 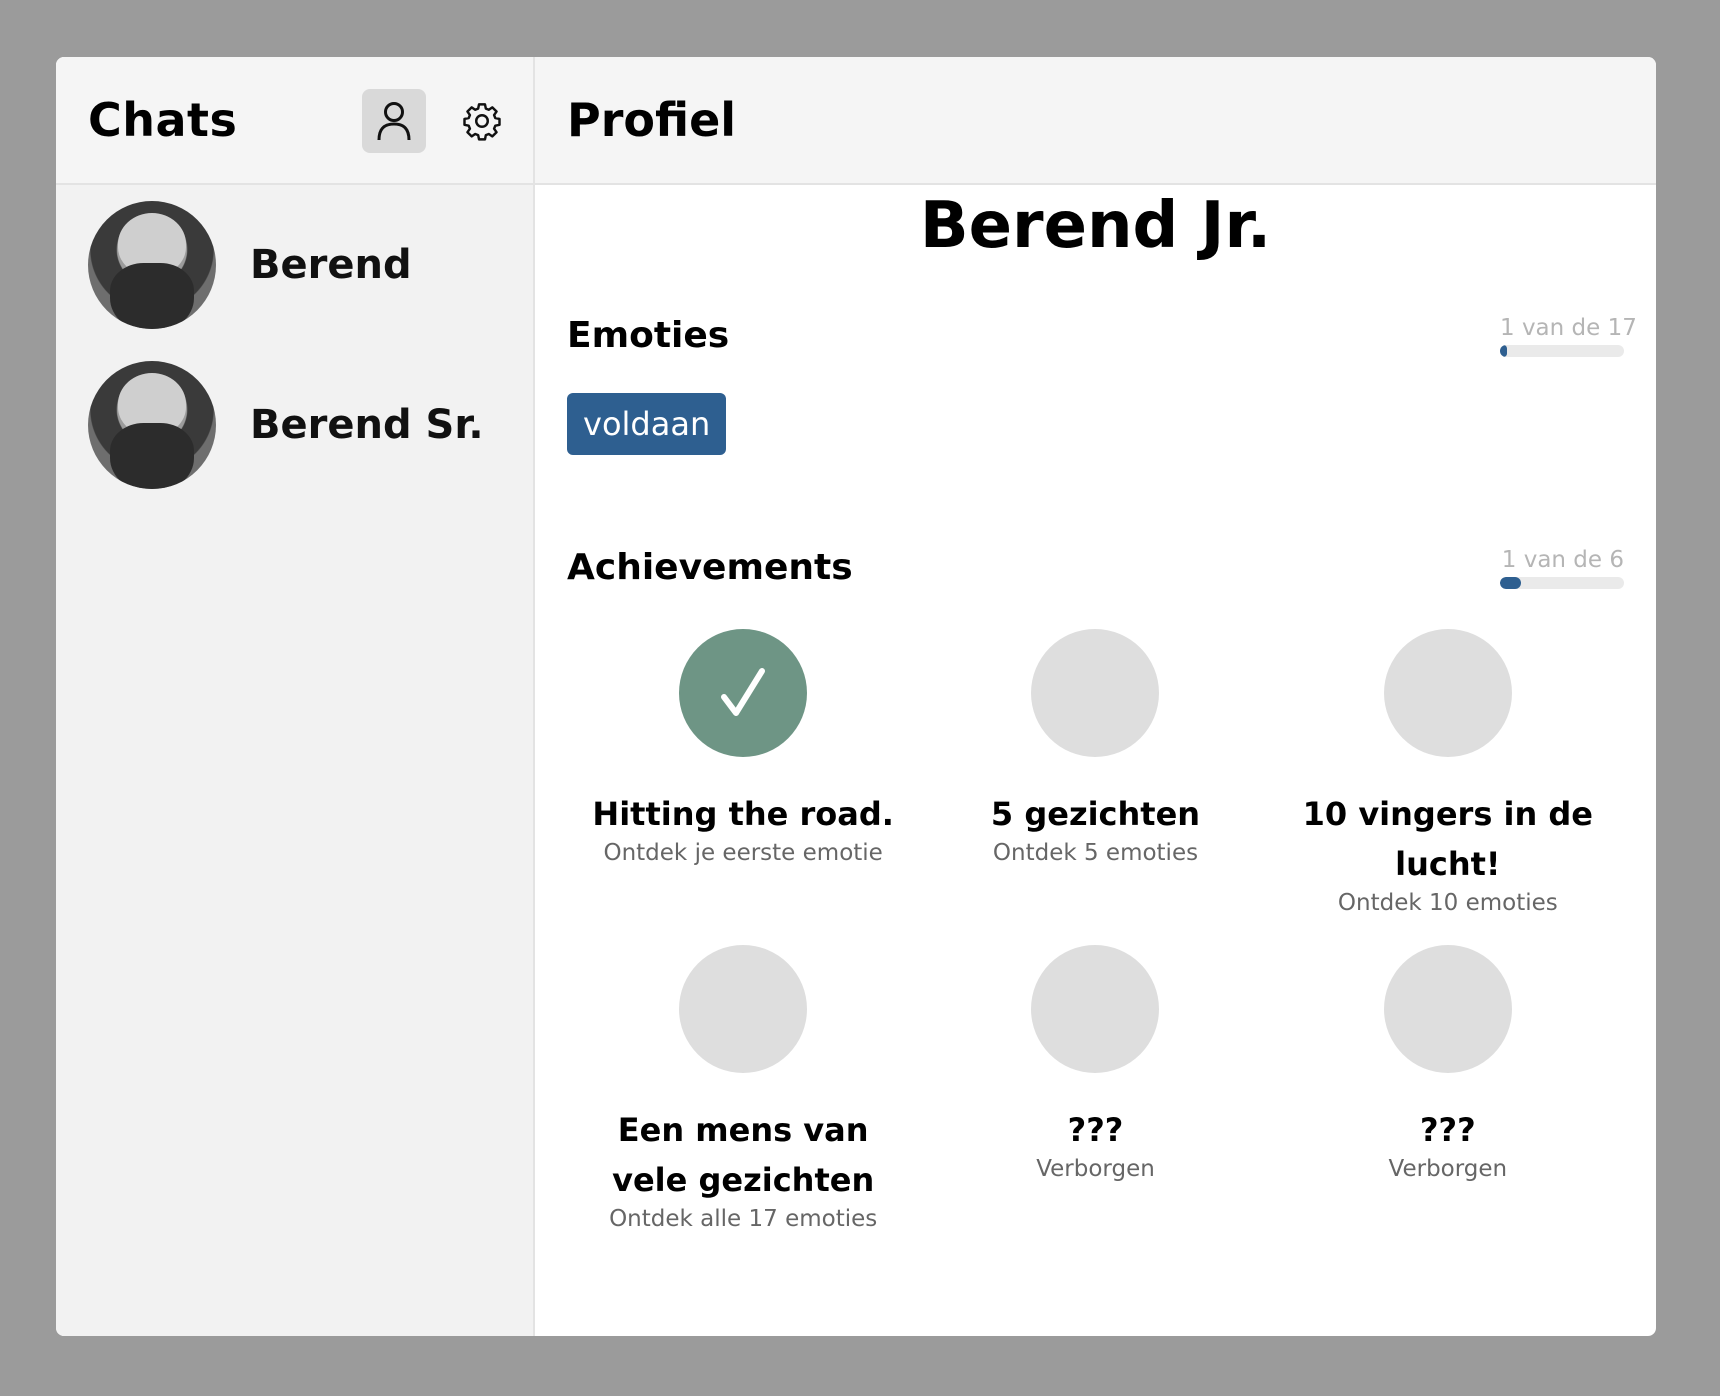 What do you see at coordinates (1095, 814) in the screenshot?
I see `achievement-title: 5 gezichten` at bounding box center [1095, 814].